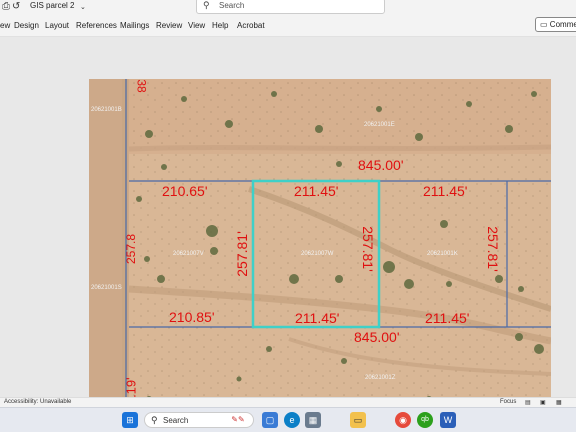  What do you see at coordinates (106, 288) in the screenshot?
I see `parcel-id-label: 20621001S` at bounding box center [106, 288].